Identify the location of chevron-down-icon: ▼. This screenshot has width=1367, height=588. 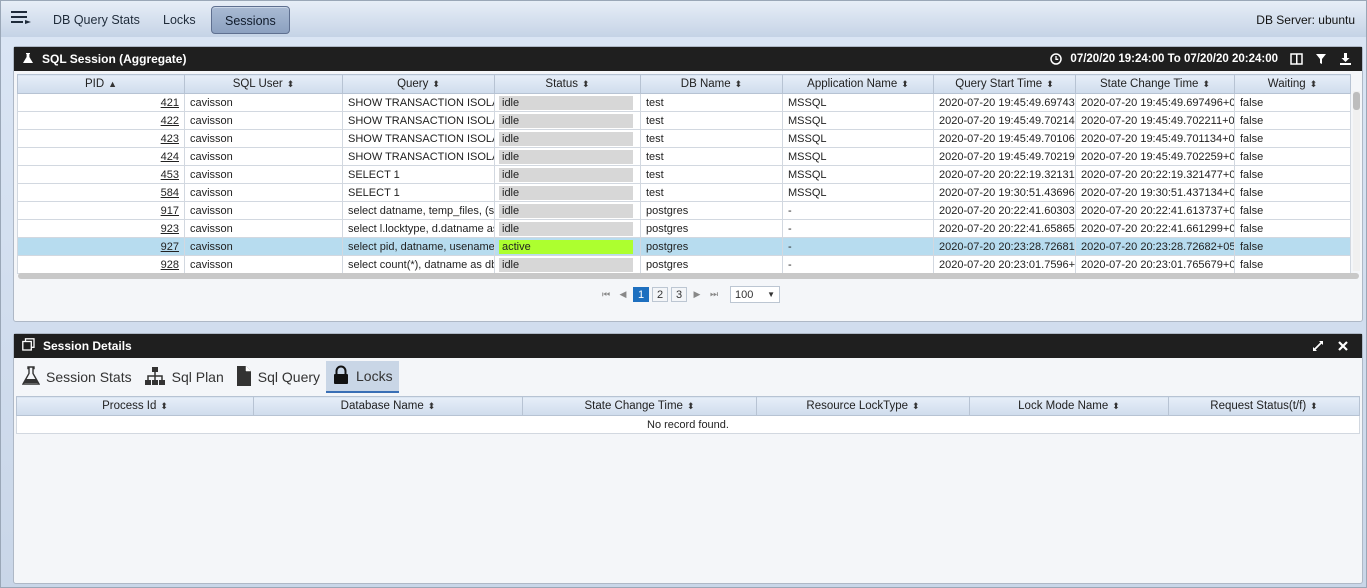
(771, 294).